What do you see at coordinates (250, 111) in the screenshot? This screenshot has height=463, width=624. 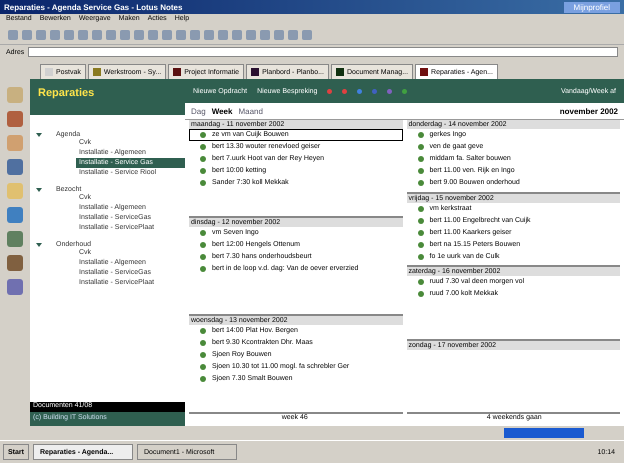 I see `view-tab: Maand` at bounding box center [250, 111].